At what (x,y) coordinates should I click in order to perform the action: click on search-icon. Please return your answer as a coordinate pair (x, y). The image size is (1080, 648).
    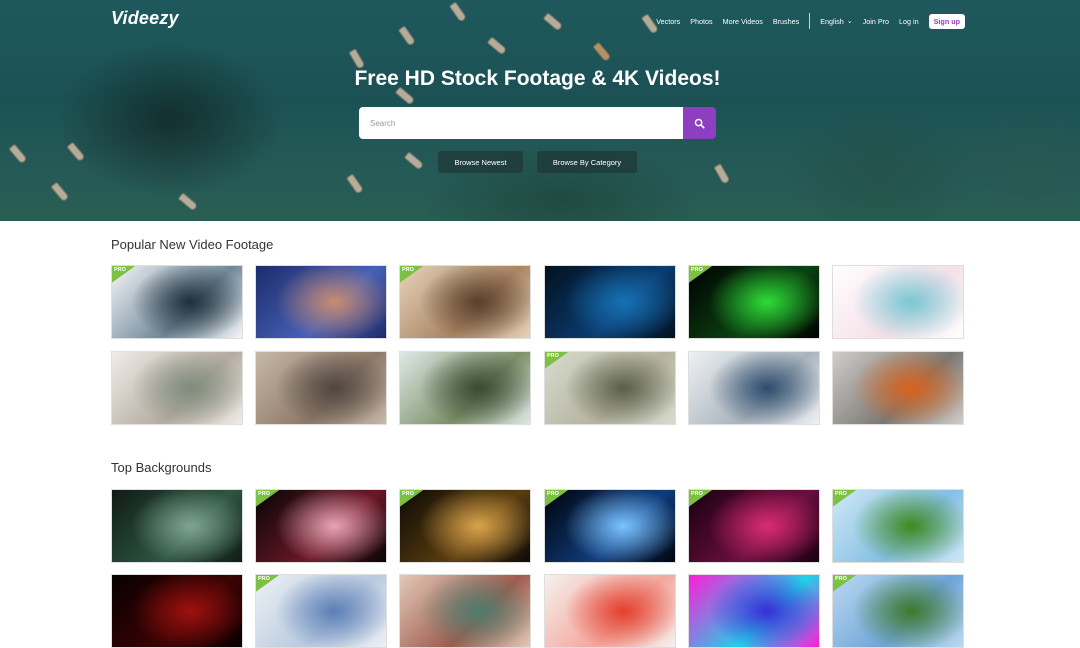
    Looking at the image, I should click on (699, 123).